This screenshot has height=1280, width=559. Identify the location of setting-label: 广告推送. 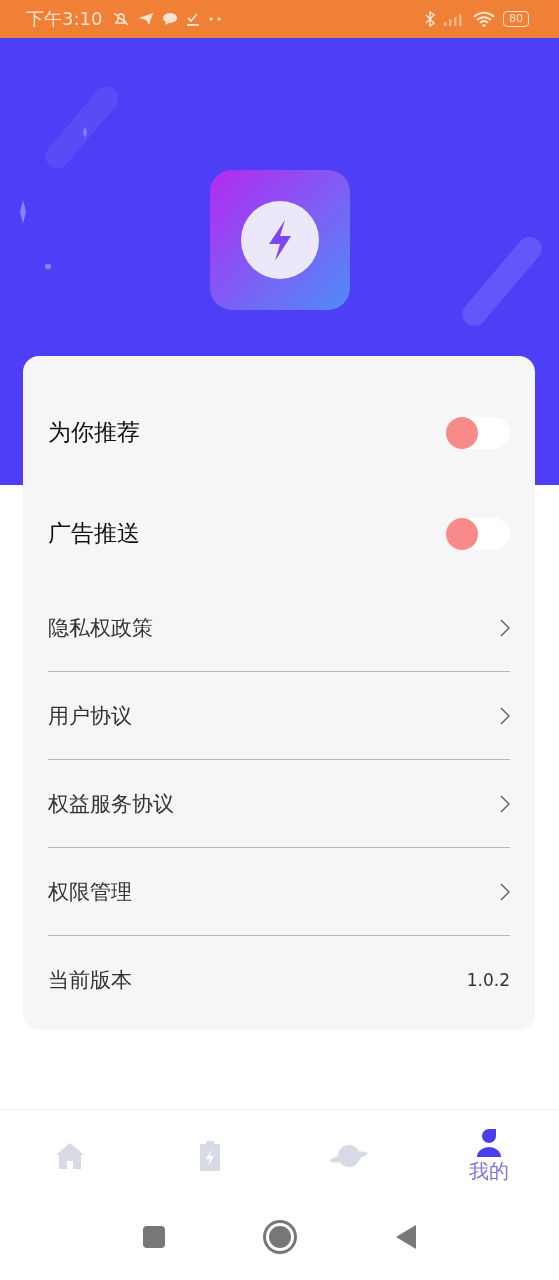
(94, 533).